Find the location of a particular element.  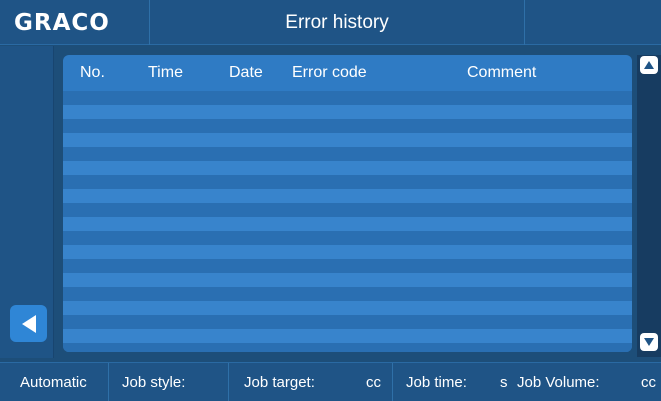

column-header-error-code: Error code is located at coordinates (329, 72).